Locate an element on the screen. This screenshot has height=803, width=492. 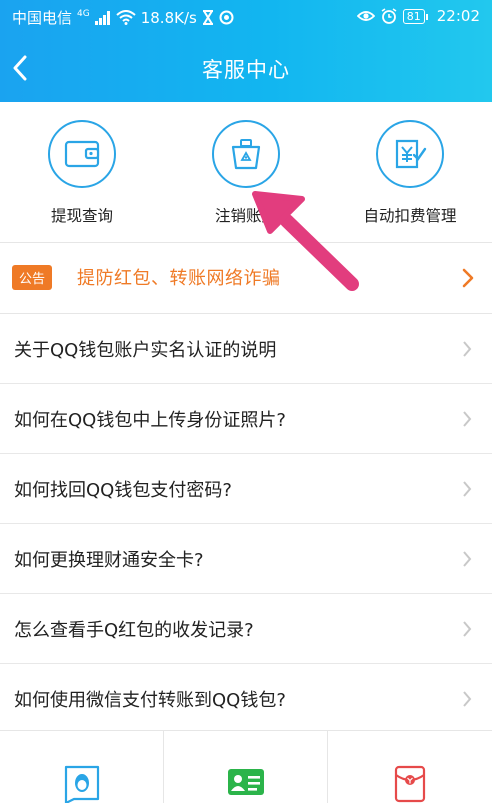
auto-deduction-management-label: 自动扣费管理 is located at coordinates (410, 216).